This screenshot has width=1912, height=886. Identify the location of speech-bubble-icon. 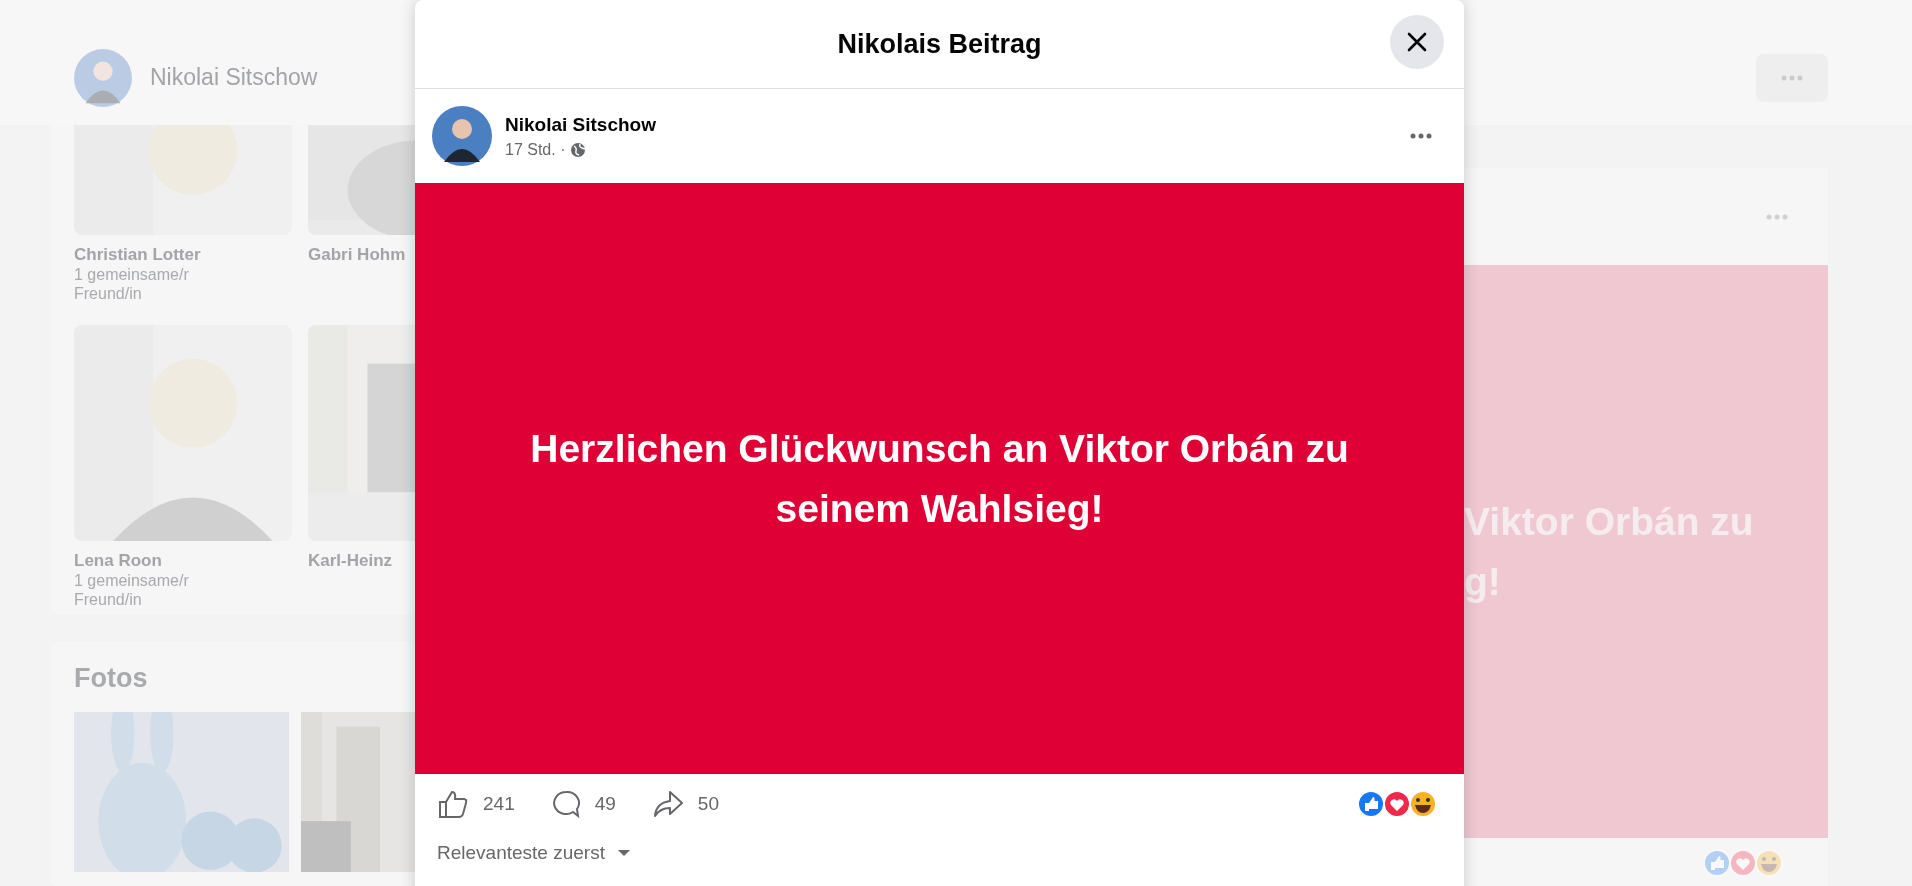
(565, 804).